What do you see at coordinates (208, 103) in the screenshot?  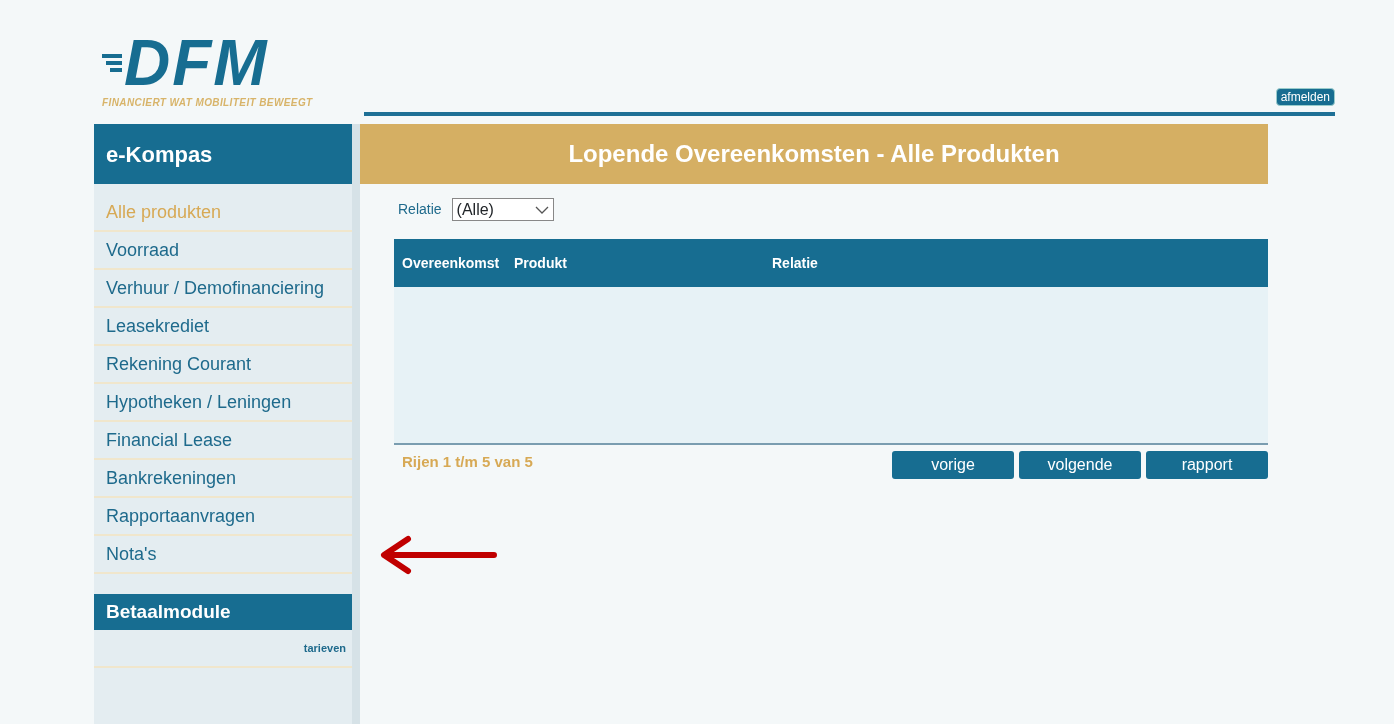 I see `tagline: FINANCIERT WAT MOBILITEIT BEWEEGT` at bounding box center [208, 103].